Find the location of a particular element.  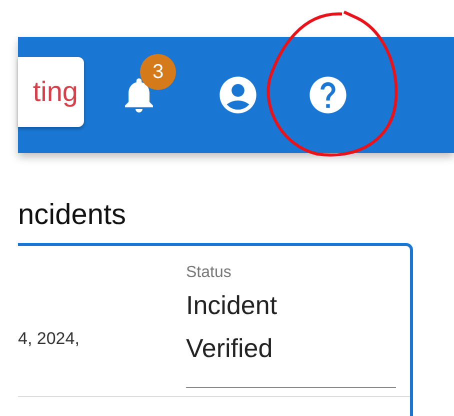

action-button: ting is located at coordinates (51, 92).